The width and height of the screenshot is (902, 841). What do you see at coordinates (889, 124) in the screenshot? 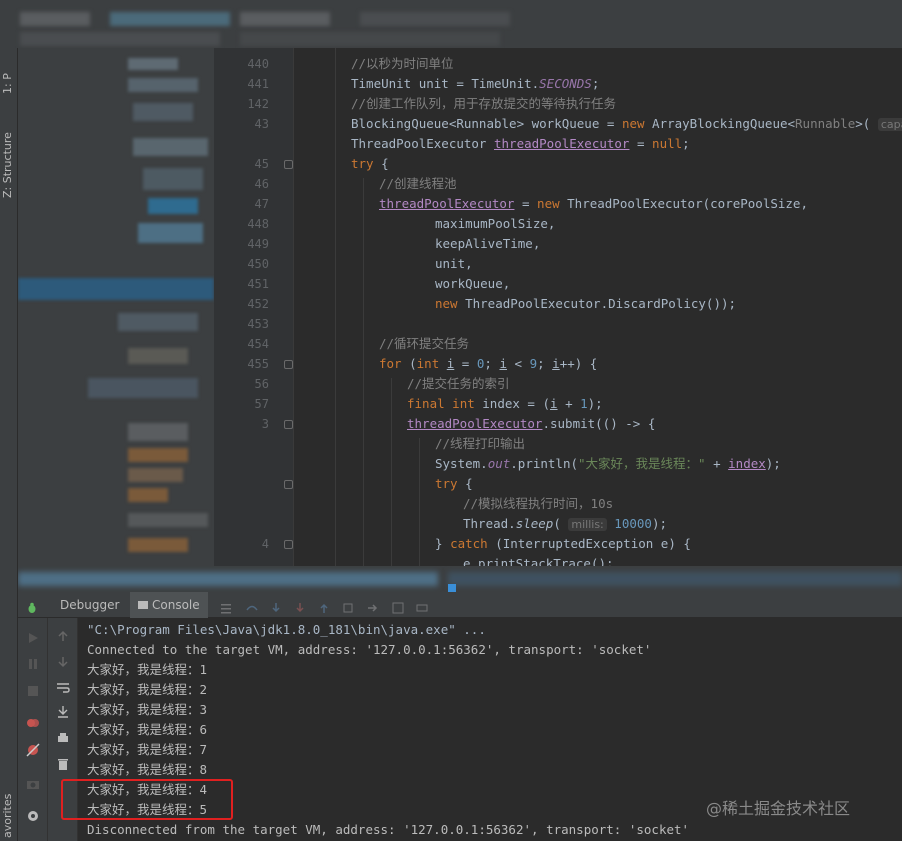
I see `code-token: capacity: 2` at bounding box center [889, 124].